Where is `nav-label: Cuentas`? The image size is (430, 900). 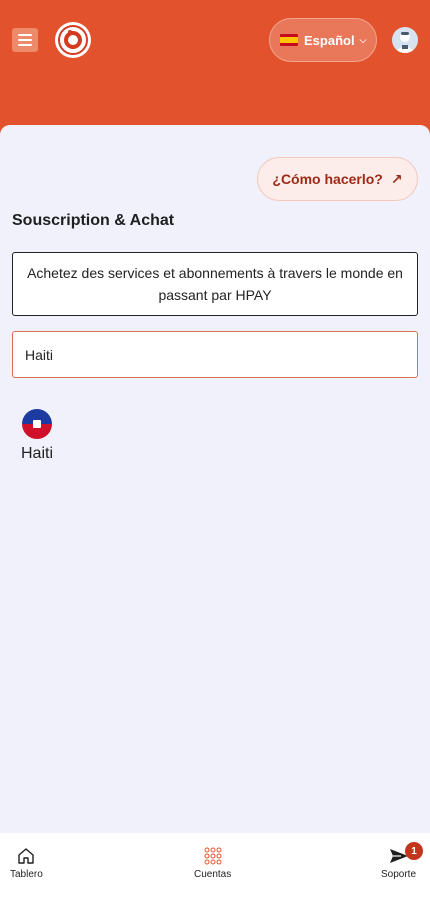 nav-label: Cuentas is located at coordinates (213, 874).